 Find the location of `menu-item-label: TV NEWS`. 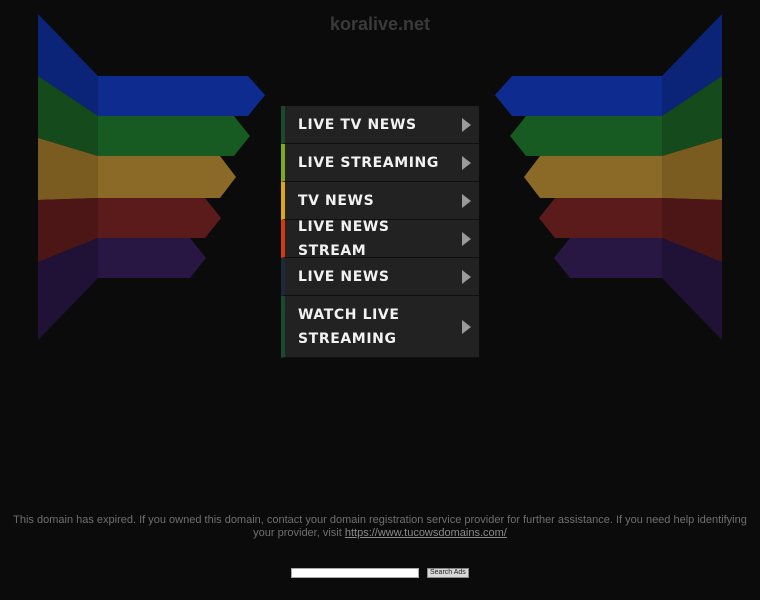

menu-item-label: TV NEWS is located at coordinates (336, 200).